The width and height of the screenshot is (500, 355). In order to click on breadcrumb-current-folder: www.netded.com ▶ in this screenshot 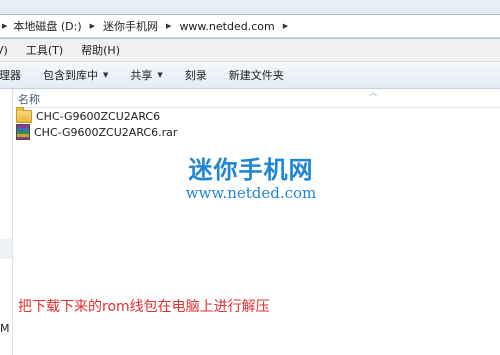, I will do `click(233, 26)`.